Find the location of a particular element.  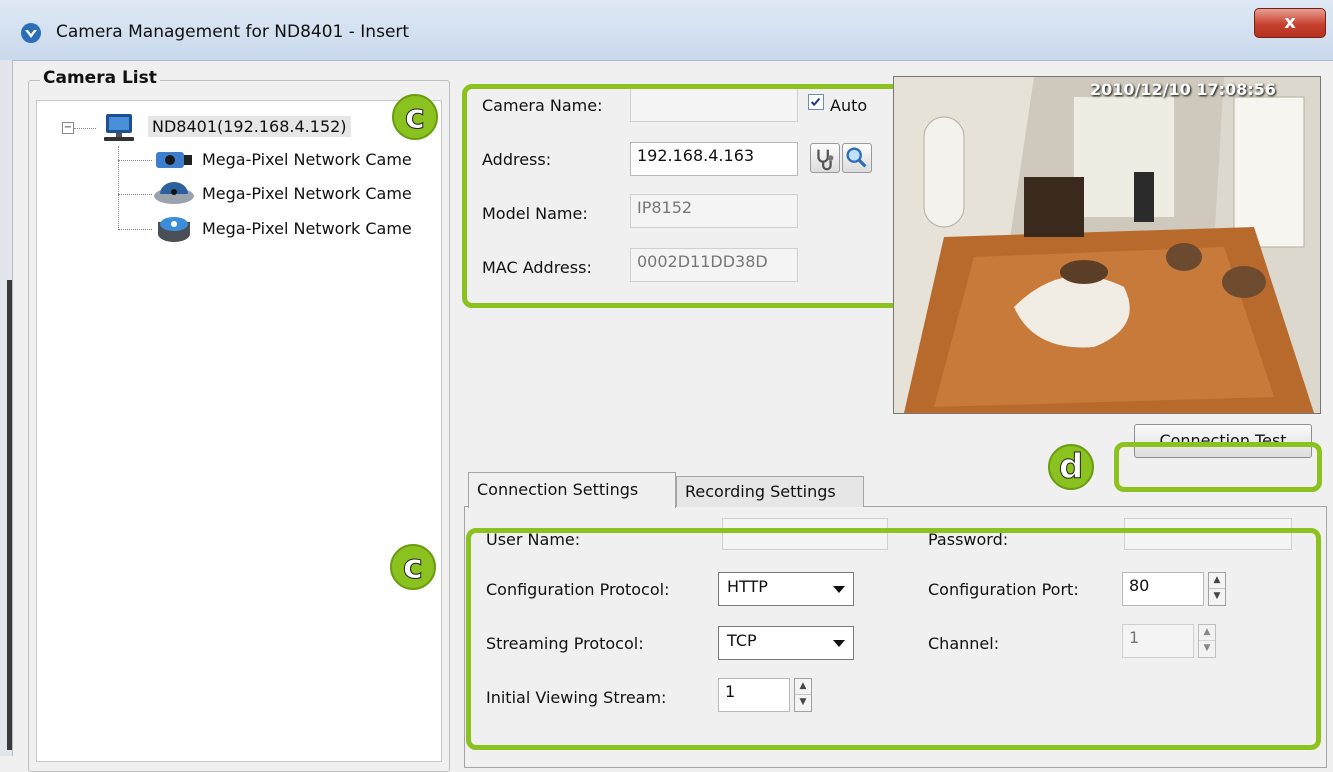

highlight-box-camera-info is located at coordinates (684, 196).